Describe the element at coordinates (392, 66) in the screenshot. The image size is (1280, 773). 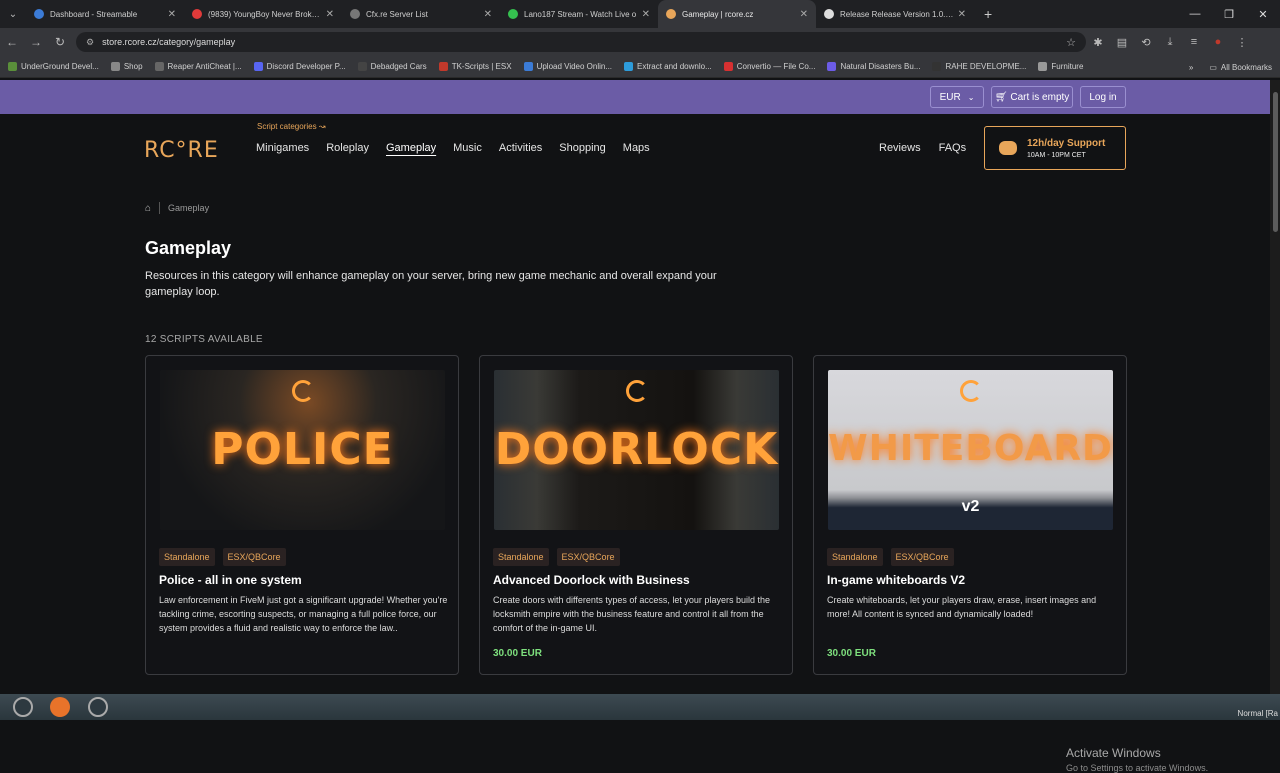
I see `bookmark-item: Debadged Cars` at that location.